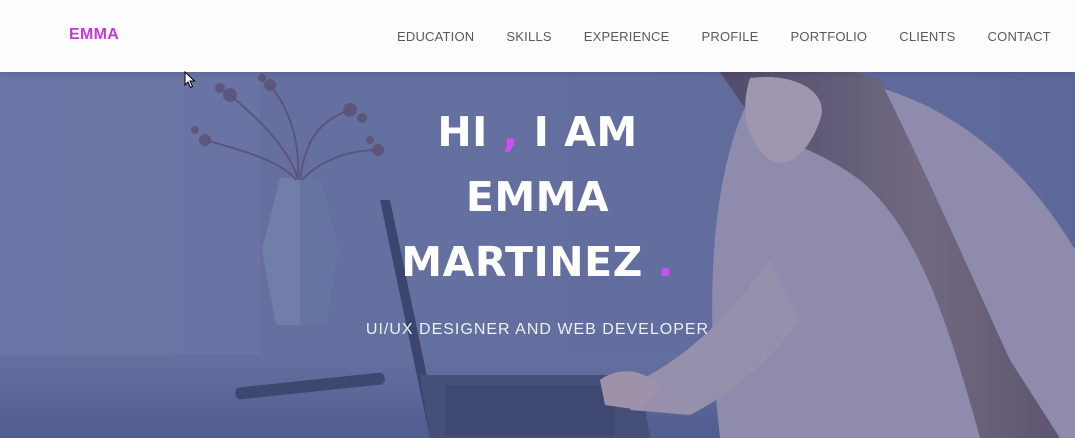 The image size is (1075, 438). I want to click on nav-item-skills: SKILLS, so click(528, 36).